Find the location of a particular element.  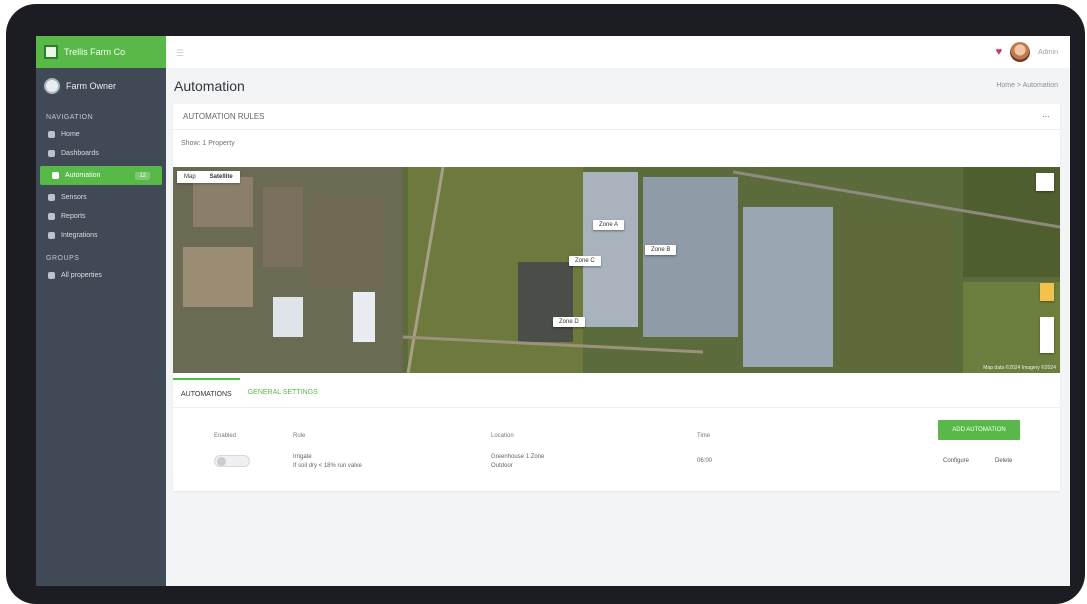

card-header: AUTOMATION RULES ⋯ is located at coordinates (616, 117).